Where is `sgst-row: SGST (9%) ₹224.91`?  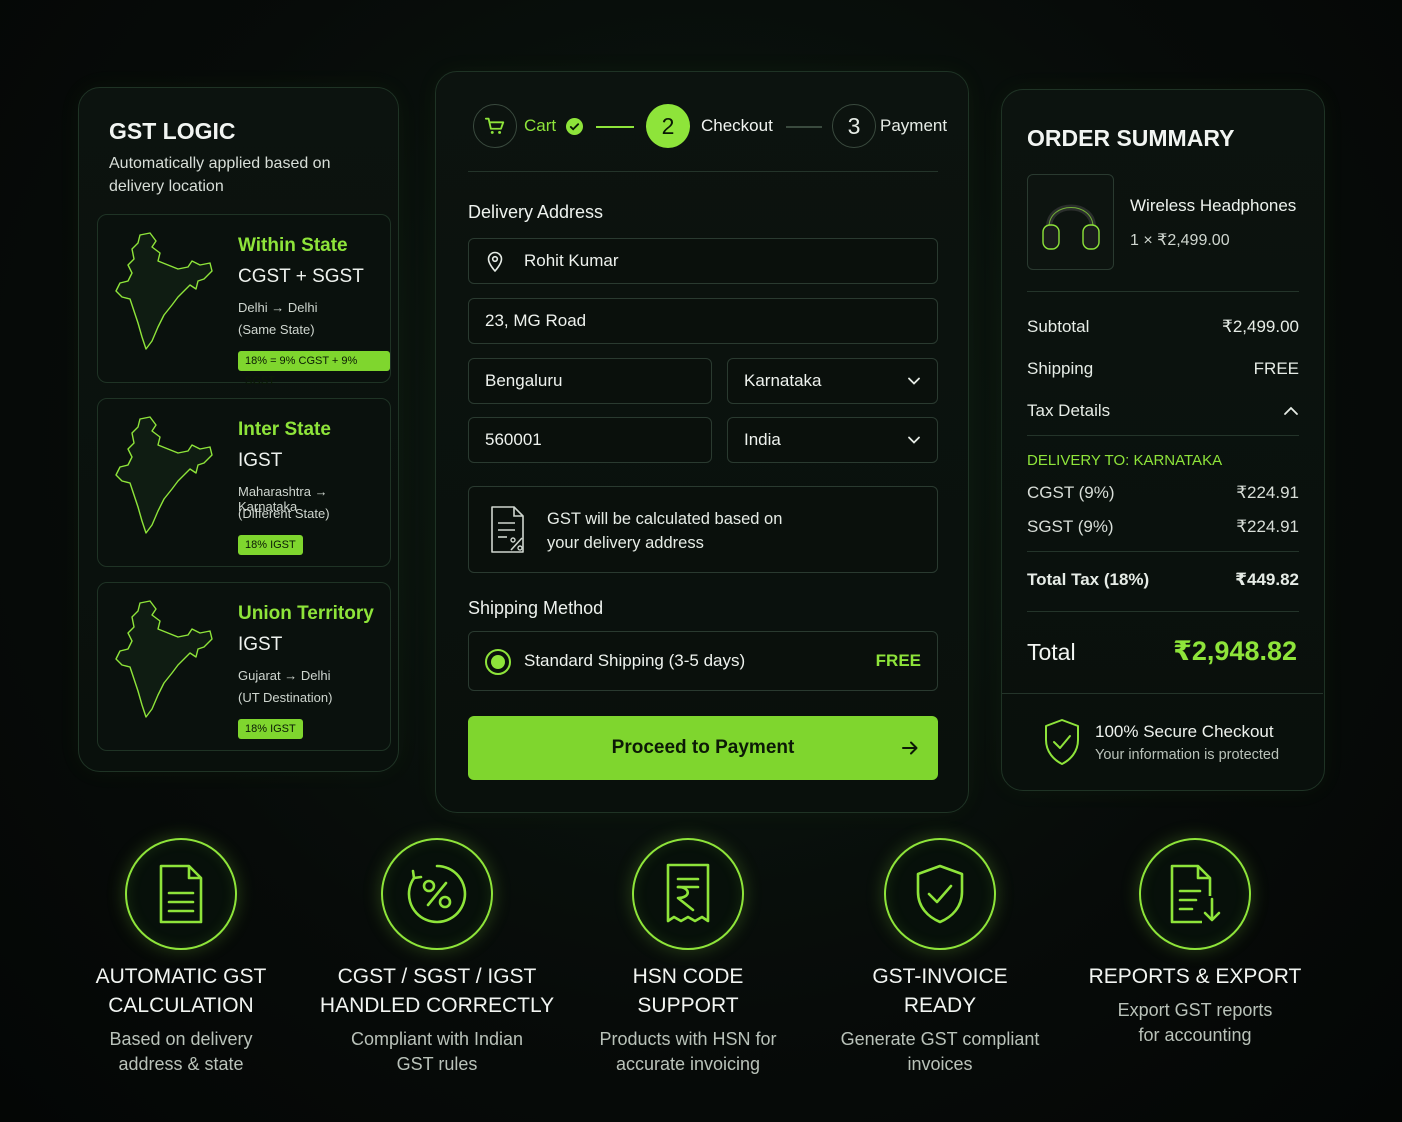
sgst-row: SGST (9%) ₹224.91 is located at coordinates (1163, 527).